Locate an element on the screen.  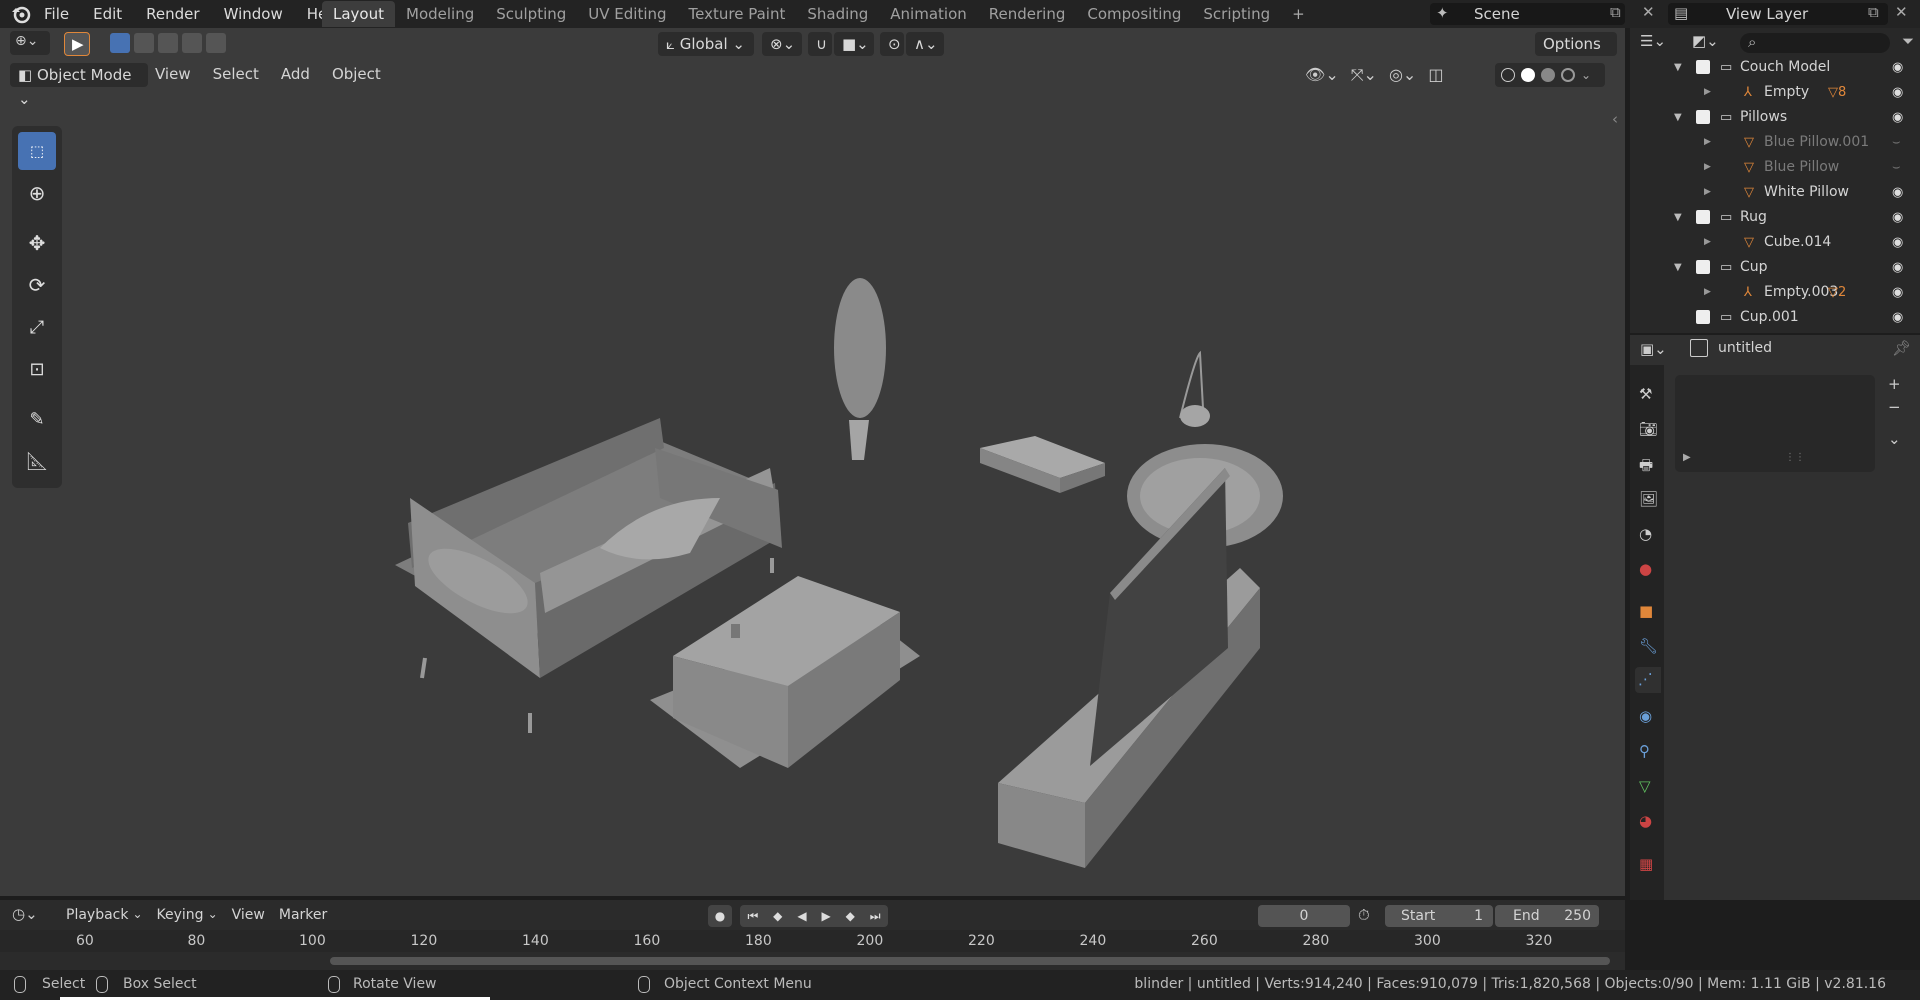
proportional-edit-toggle: ⊙ is located at coordinates (892, 44).